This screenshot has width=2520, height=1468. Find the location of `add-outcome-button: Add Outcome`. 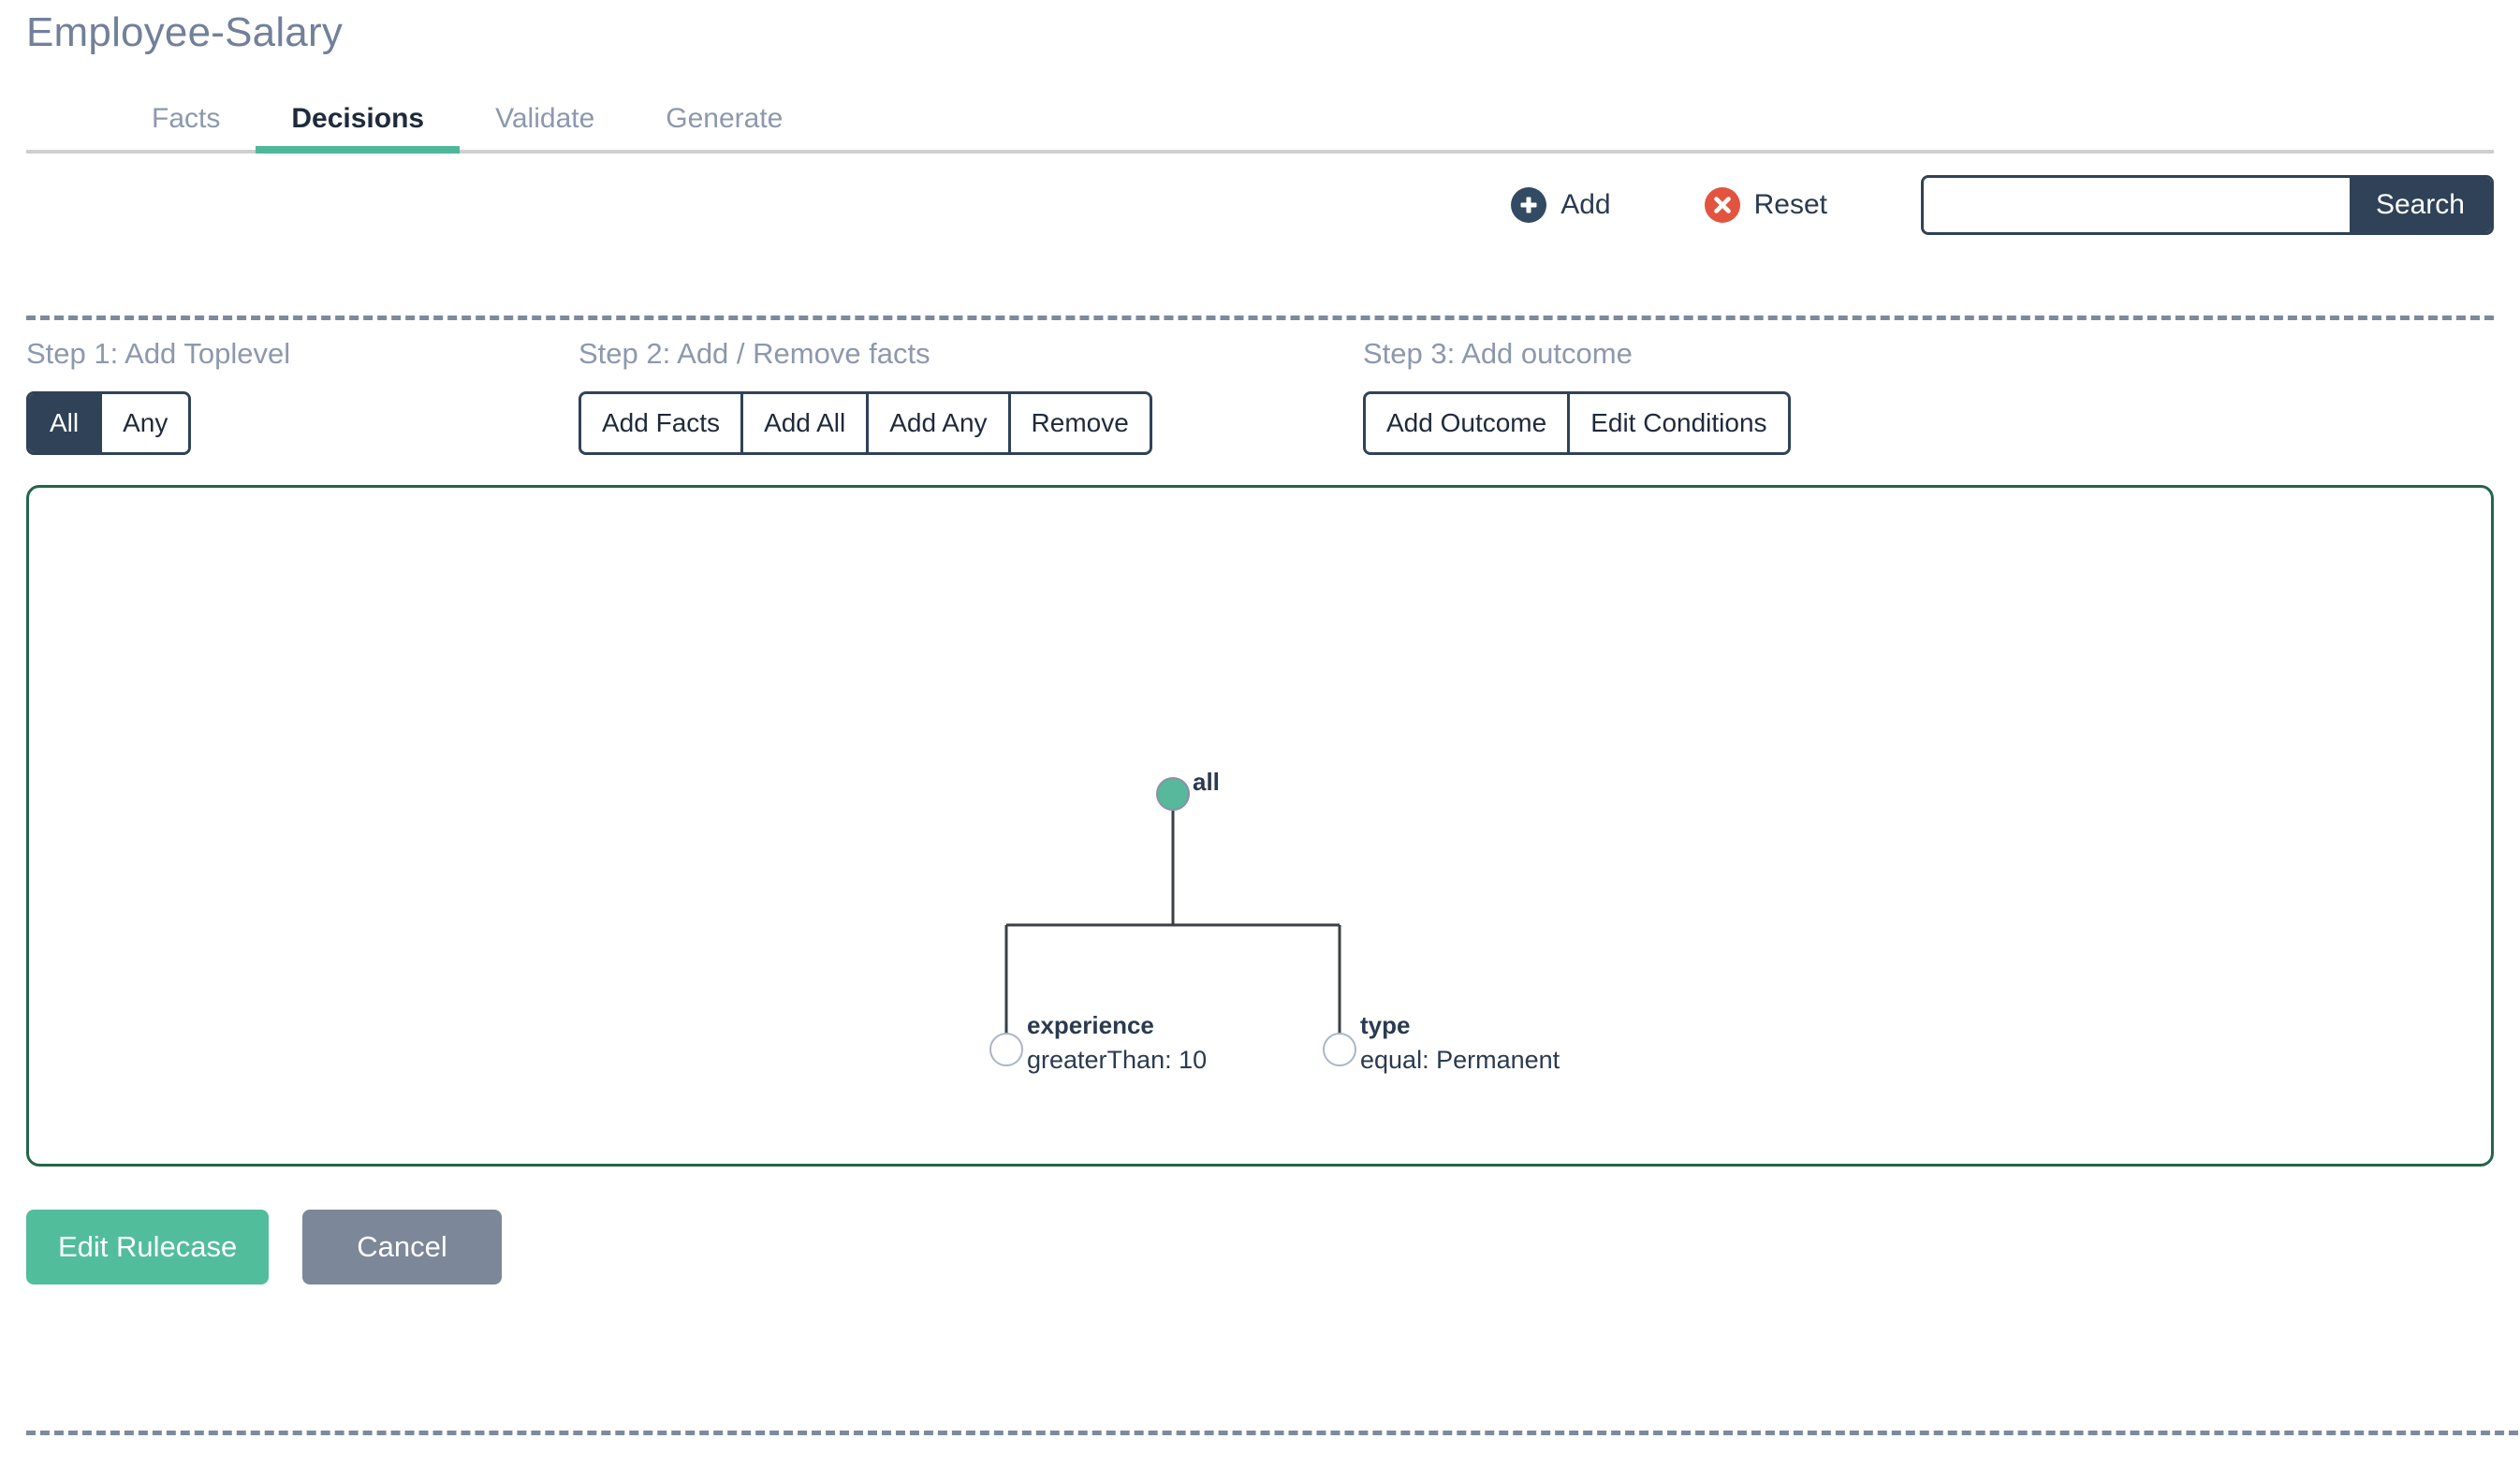

add-outcome-button: Add Outcome is located at coordinates (1468, 423).